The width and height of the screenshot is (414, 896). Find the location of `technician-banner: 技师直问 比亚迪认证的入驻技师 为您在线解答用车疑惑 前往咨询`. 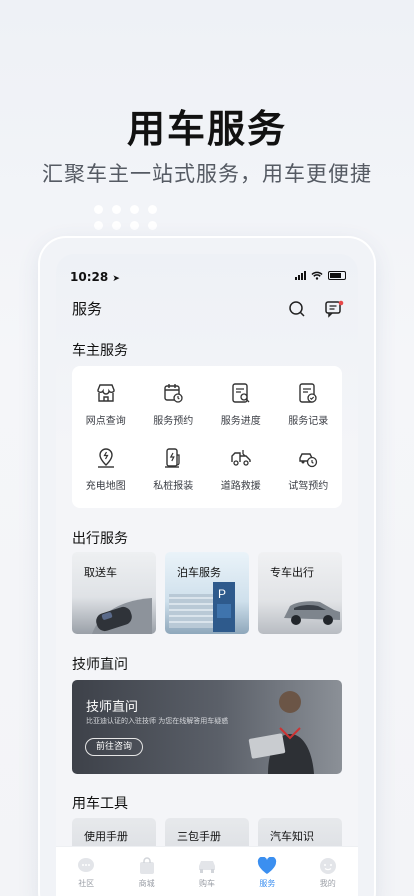

technician-banner: 技师直问 比亚迪认证的入驻技师 为您在线解答用车疑惑 前往咨询 is located at coordinates (207, 727).